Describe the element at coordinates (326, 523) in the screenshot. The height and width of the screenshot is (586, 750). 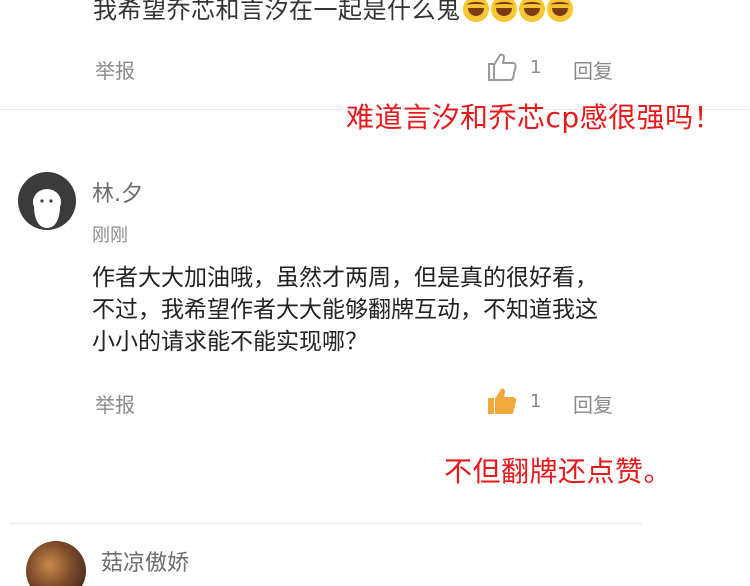
I see `comment-divider` at that location.